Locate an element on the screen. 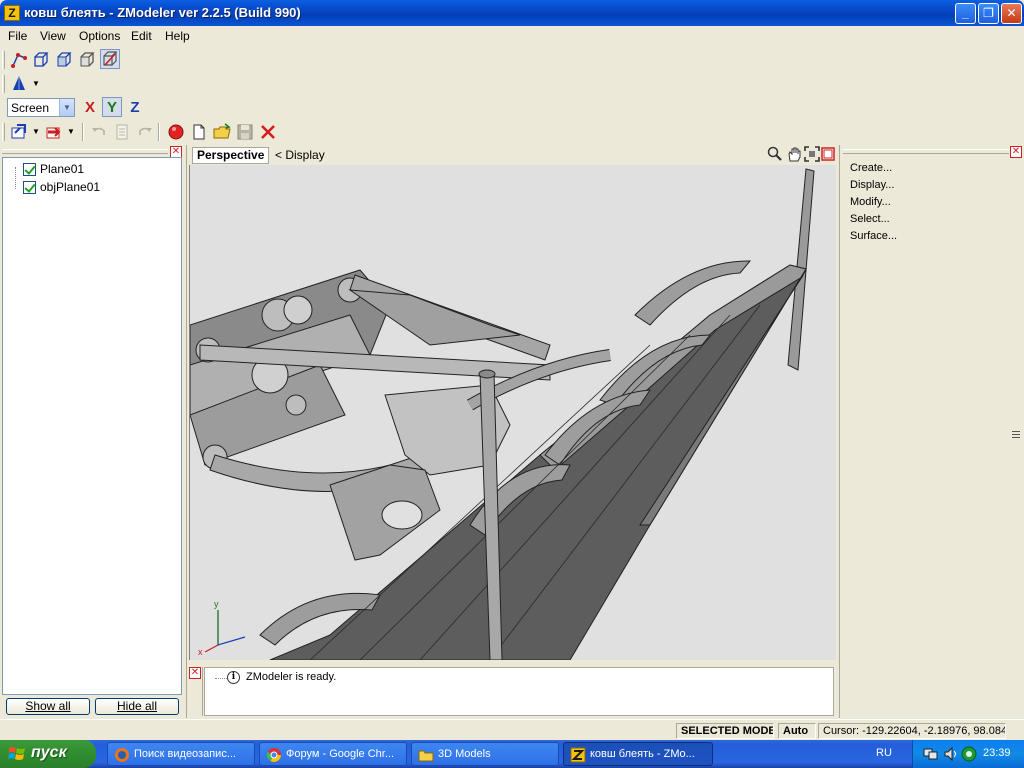 The image size is (1024, 768). zoom-icon is located at coordinates (776, 155).